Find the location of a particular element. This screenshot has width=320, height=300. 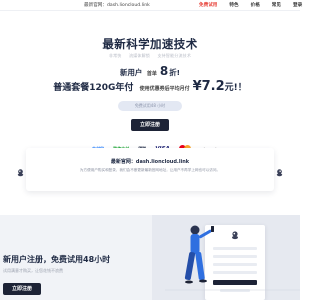

promo1-mid: 首单 is located at coordinates (151, 74).